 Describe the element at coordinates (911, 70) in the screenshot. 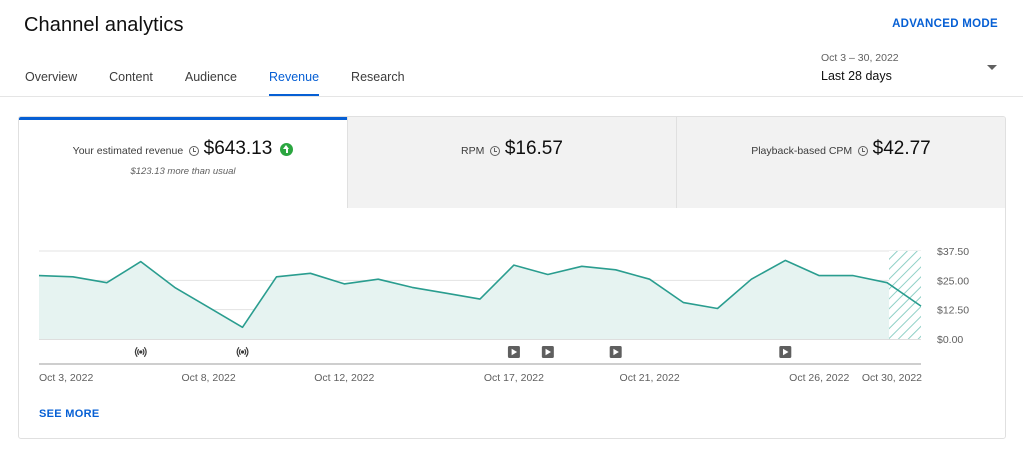

I see `date-range-selector: Oct 3 – 30, 2022 Last 28 days` at that location.